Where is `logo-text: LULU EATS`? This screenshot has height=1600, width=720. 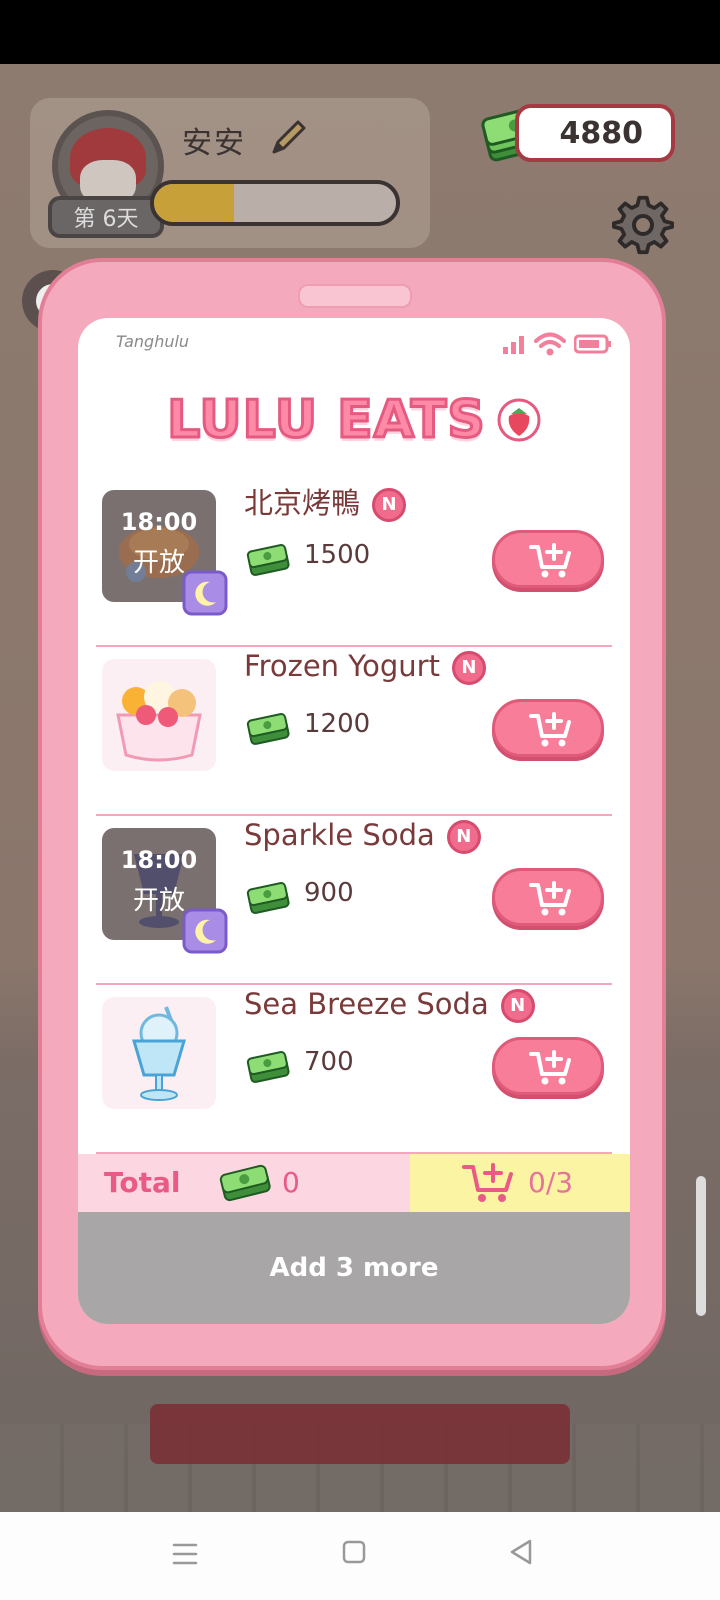
logo-text: LULU EATS is located at coordinates (326, 420).